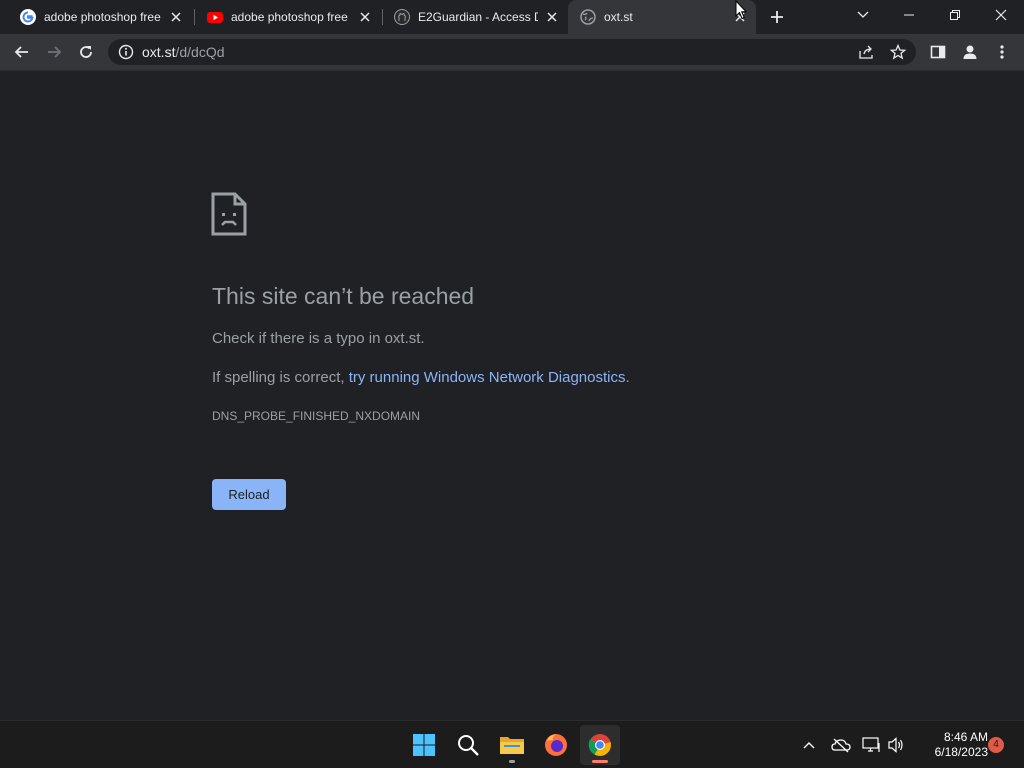 Image resolution: width=1024 pixels, height=768 pixels. I want to click on arrow-left-icon, so click(21, 52).